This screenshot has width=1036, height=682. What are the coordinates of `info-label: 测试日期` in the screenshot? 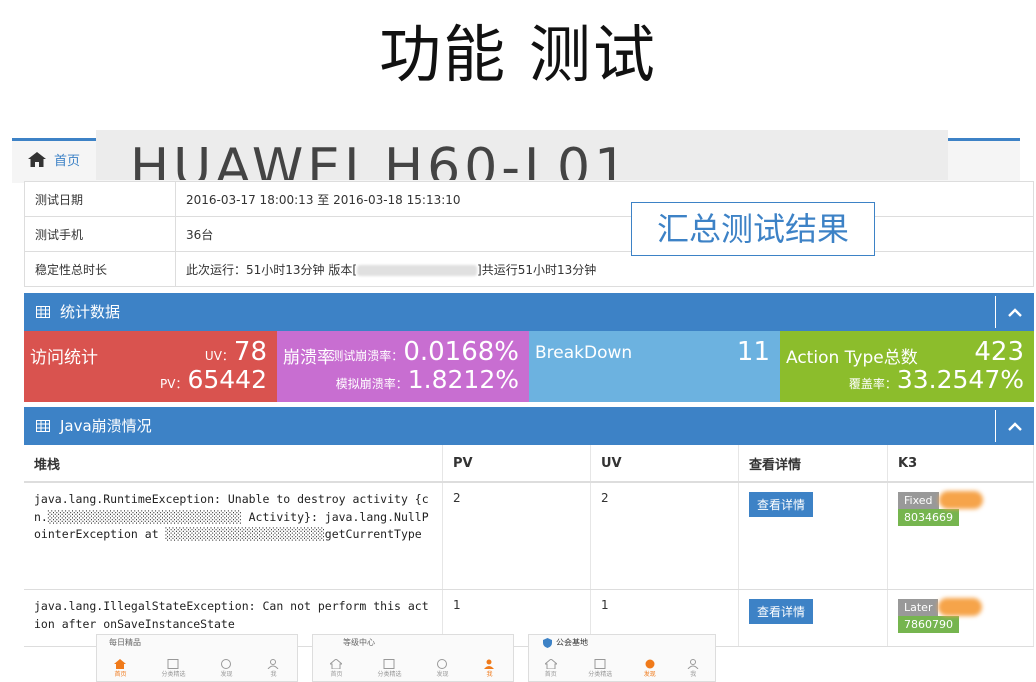 It's located at (100, 199).